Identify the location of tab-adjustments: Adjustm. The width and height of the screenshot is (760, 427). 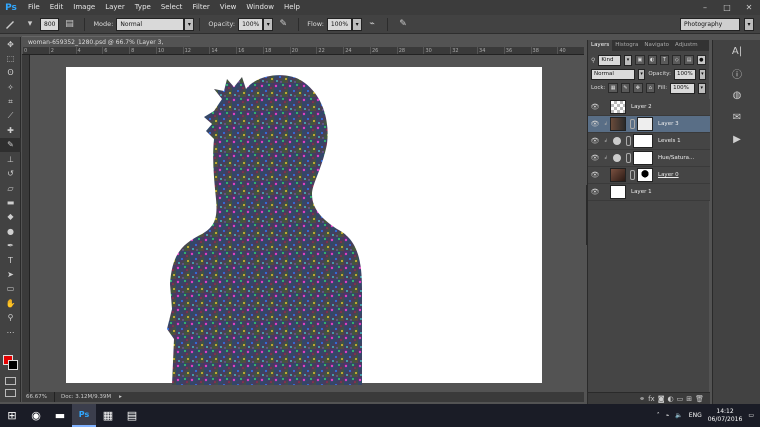
(686, 45).